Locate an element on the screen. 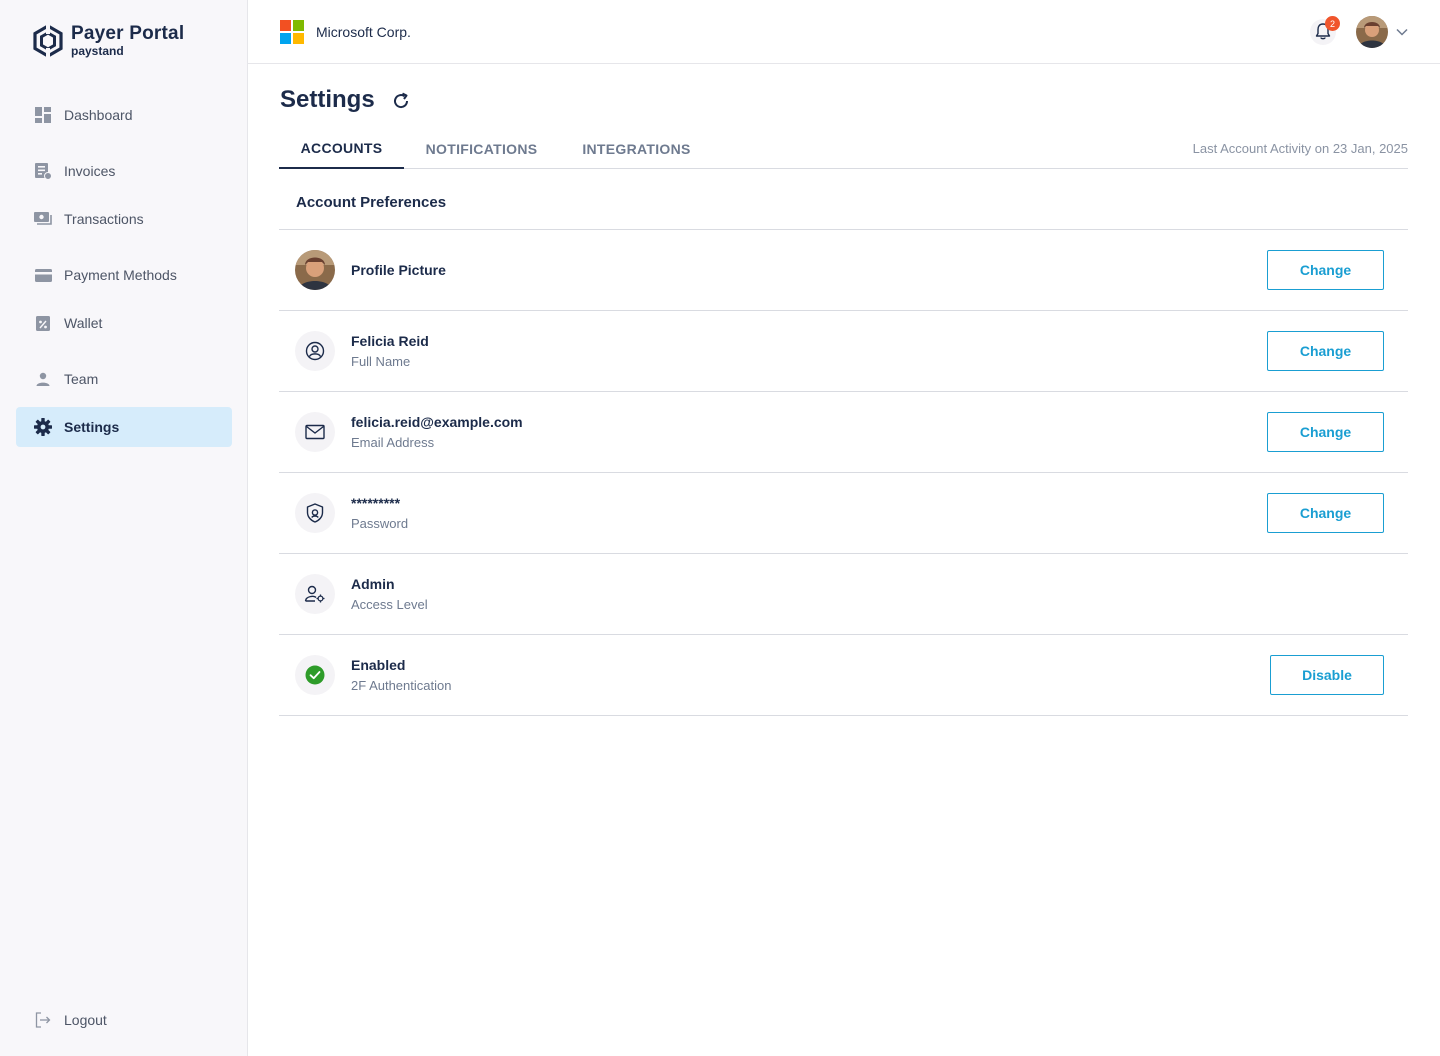 This screenshot has height=1056, width=1440. notification-badge: 2 is located at coordinates (1332, 23).